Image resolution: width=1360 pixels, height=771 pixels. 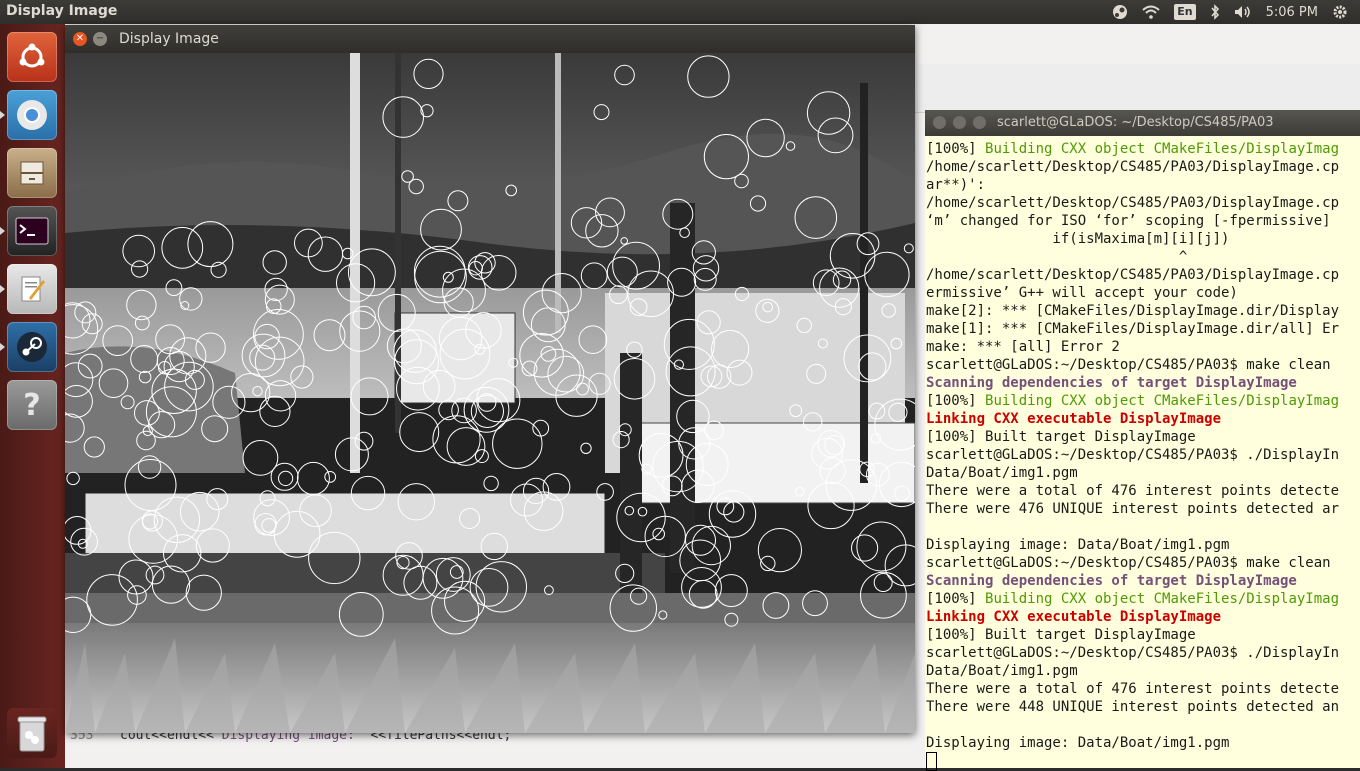 I want to click on clock: 5:06 PM, so click(x=1292, y=12).